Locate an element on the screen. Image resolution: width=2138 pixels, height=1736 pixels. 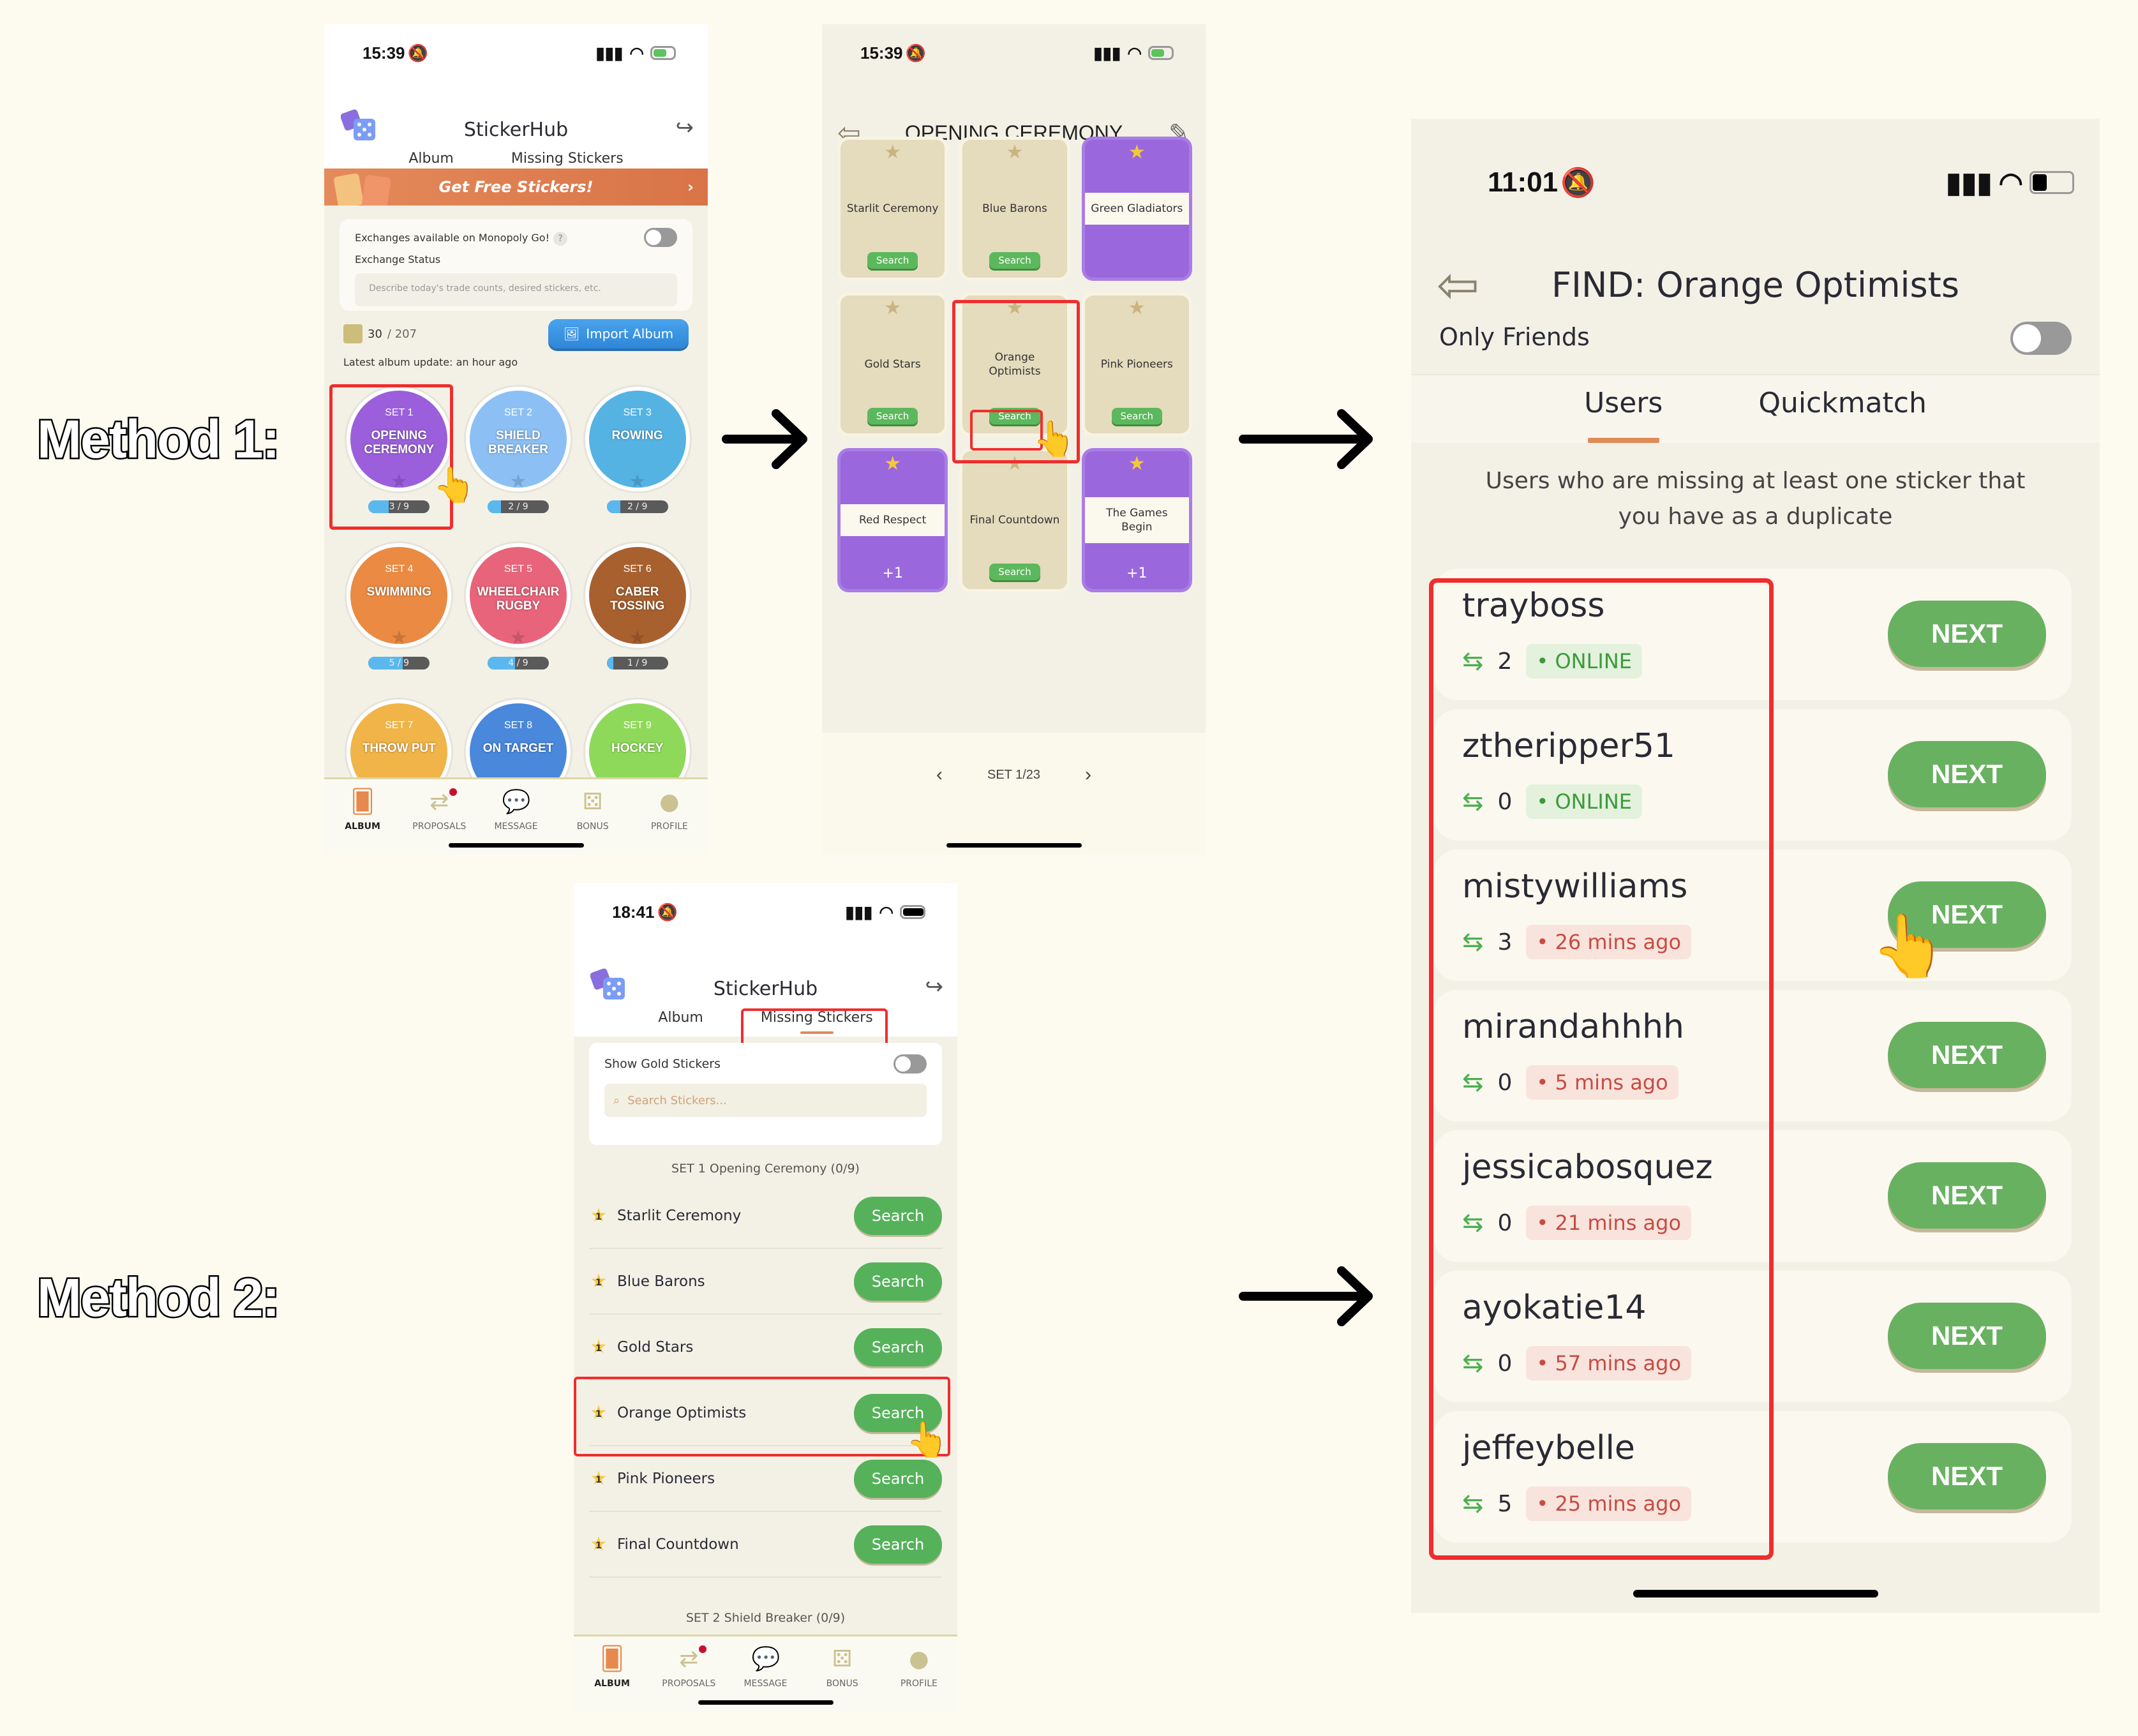
card-body: Pink Pioneers is located at coordinates (1137, 364).